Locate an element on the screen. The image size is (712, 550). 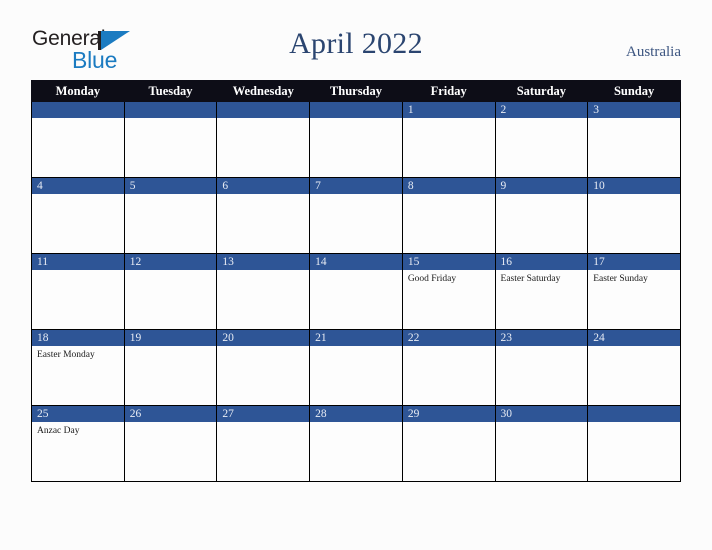
day-cell-inner: 17 Easter Sunday is located at coordinates (634, 291).